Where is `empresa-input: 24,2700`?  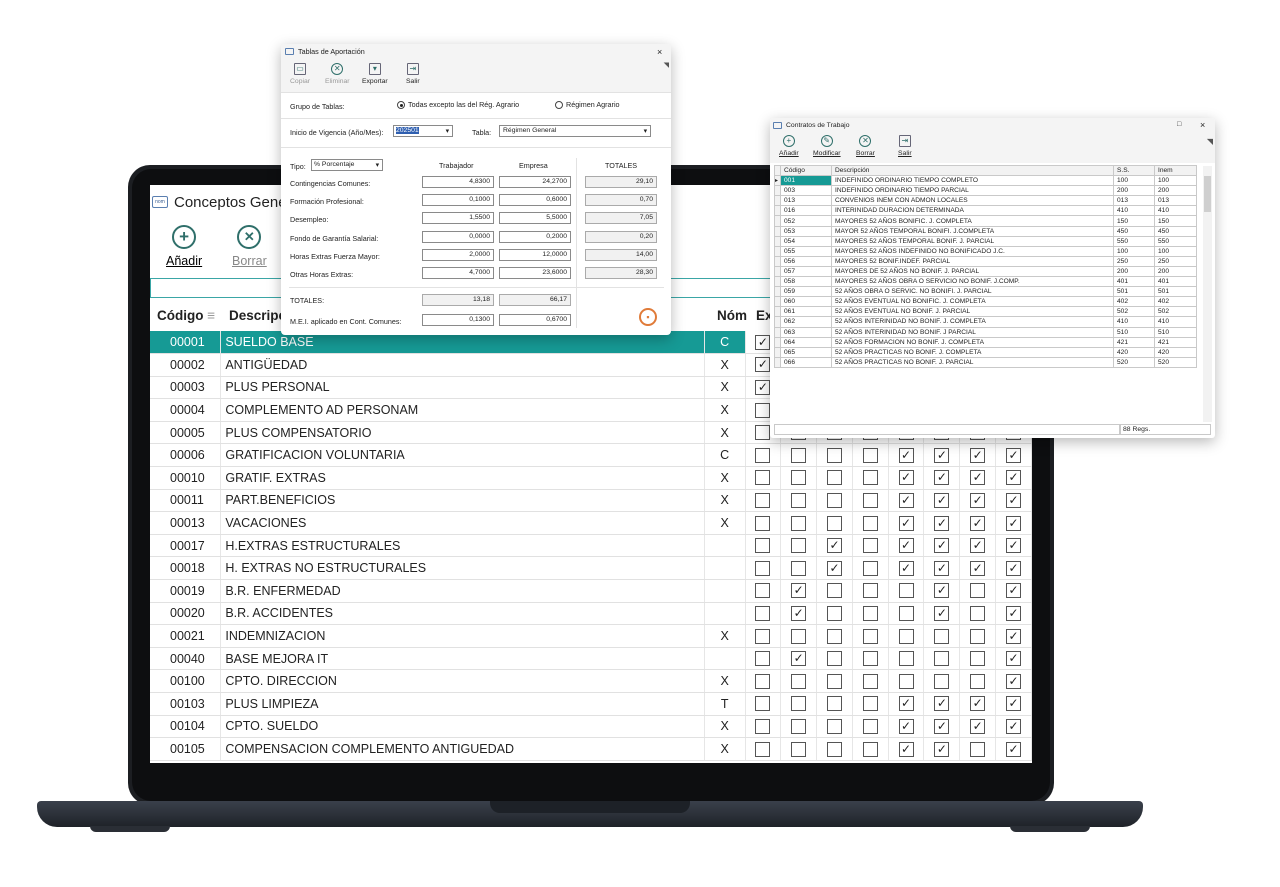 empresa-input: 24,2700 is located at coordinates (535, 182).